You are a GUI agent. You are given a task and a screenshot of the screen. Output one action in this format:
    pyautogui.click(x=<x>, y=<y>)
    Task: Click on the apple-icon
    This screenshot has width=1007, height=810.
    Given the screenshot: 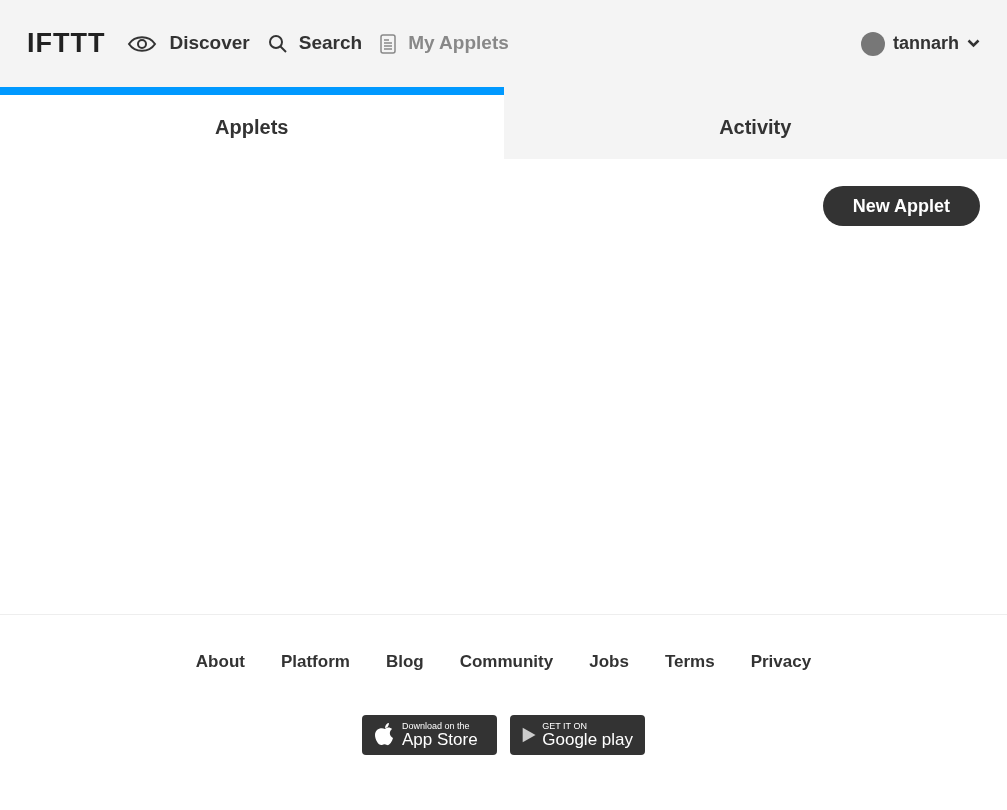 What is the action you would take?
    pyautogui.click(x=385, y=734)
    